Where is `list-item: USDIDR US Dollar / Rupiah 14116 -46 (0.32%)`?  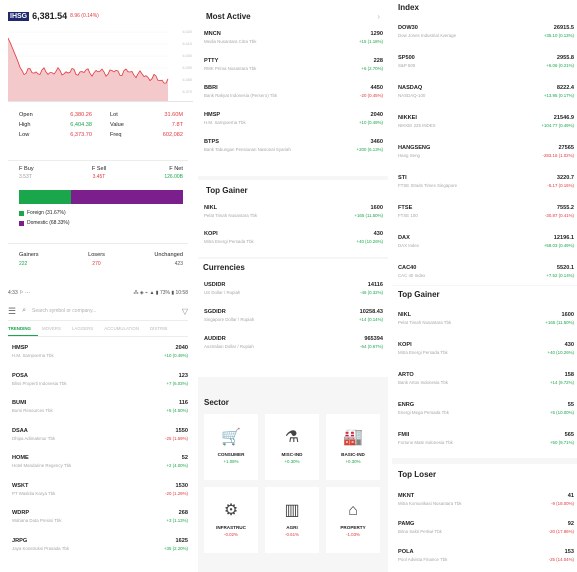 list-item: USDIDR US Dollar / Rupiah 14116 -46 (0.32%) is located at coordinates (293, 295).